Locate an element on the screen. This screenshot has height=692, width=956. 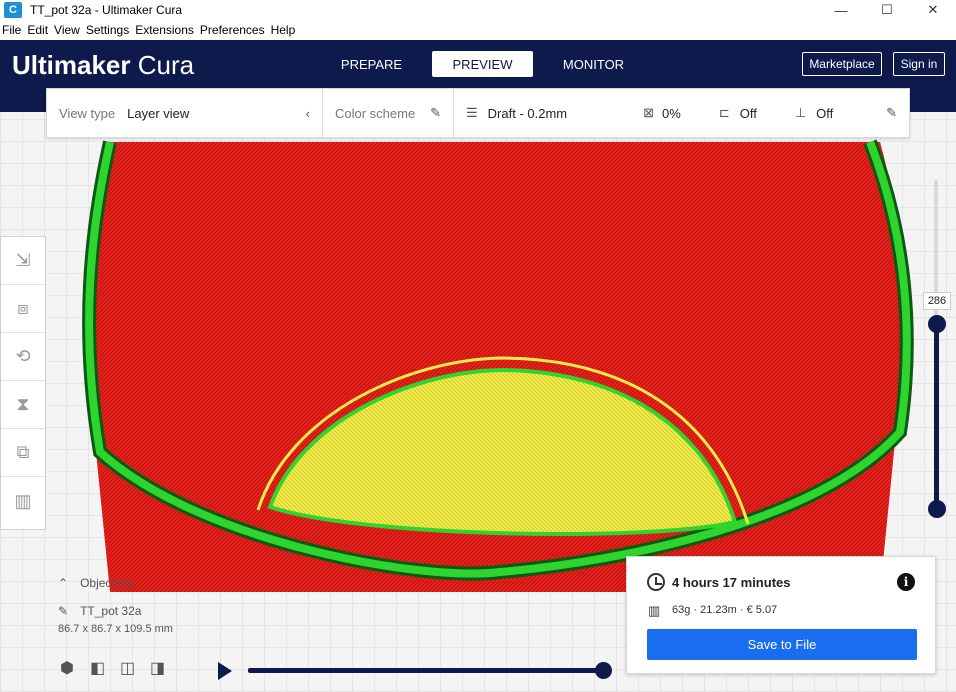
cura-app-icon: C is located at coordinates (13, 10).